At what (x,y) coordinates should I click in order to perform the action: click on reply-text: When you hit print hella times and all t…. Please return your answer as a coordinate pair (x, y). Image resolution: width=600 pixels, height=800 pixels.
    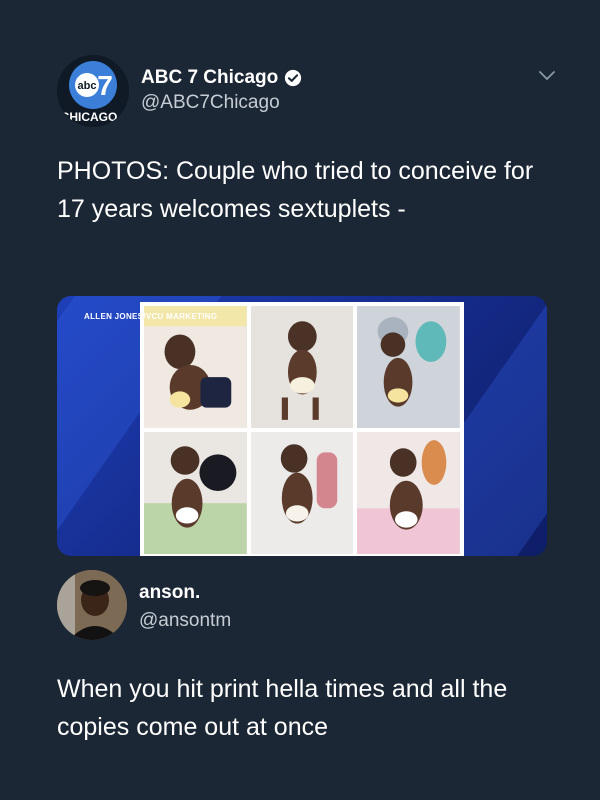
    Looking at the image, I should click on (282, 708).